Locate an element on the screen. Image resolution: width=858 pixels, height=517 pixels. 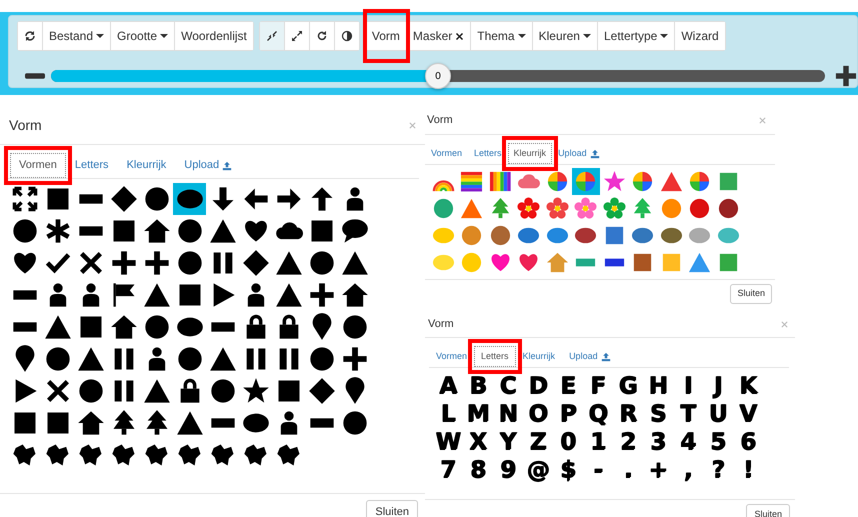
letter-option: P is located at coordinates (568, 414).